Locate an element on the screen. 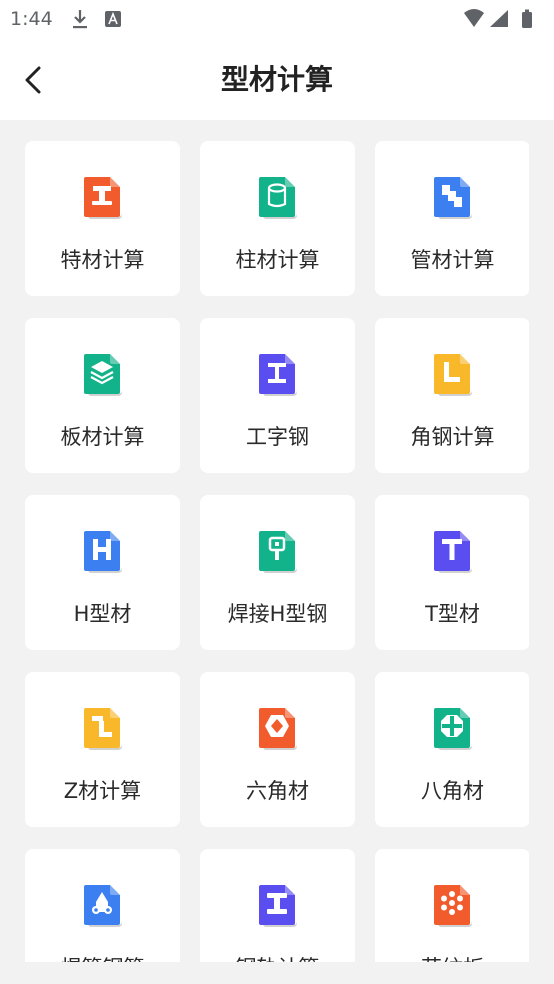 The height and width of the screenshot is (984, 554). angle-steel-icon is located at coordinates (453, 375).